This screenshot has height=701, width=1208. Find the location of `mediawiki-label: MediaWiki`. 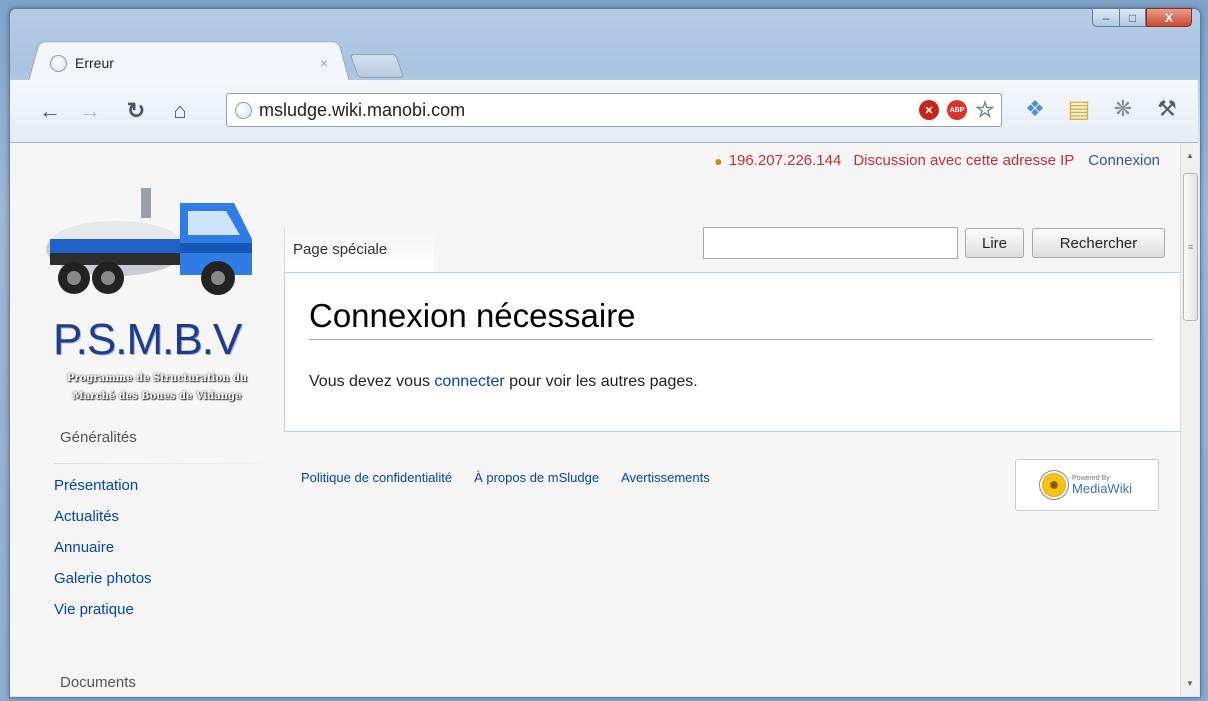

mediawiki-label: MediaWiki is located at coordinates (1102, 488).